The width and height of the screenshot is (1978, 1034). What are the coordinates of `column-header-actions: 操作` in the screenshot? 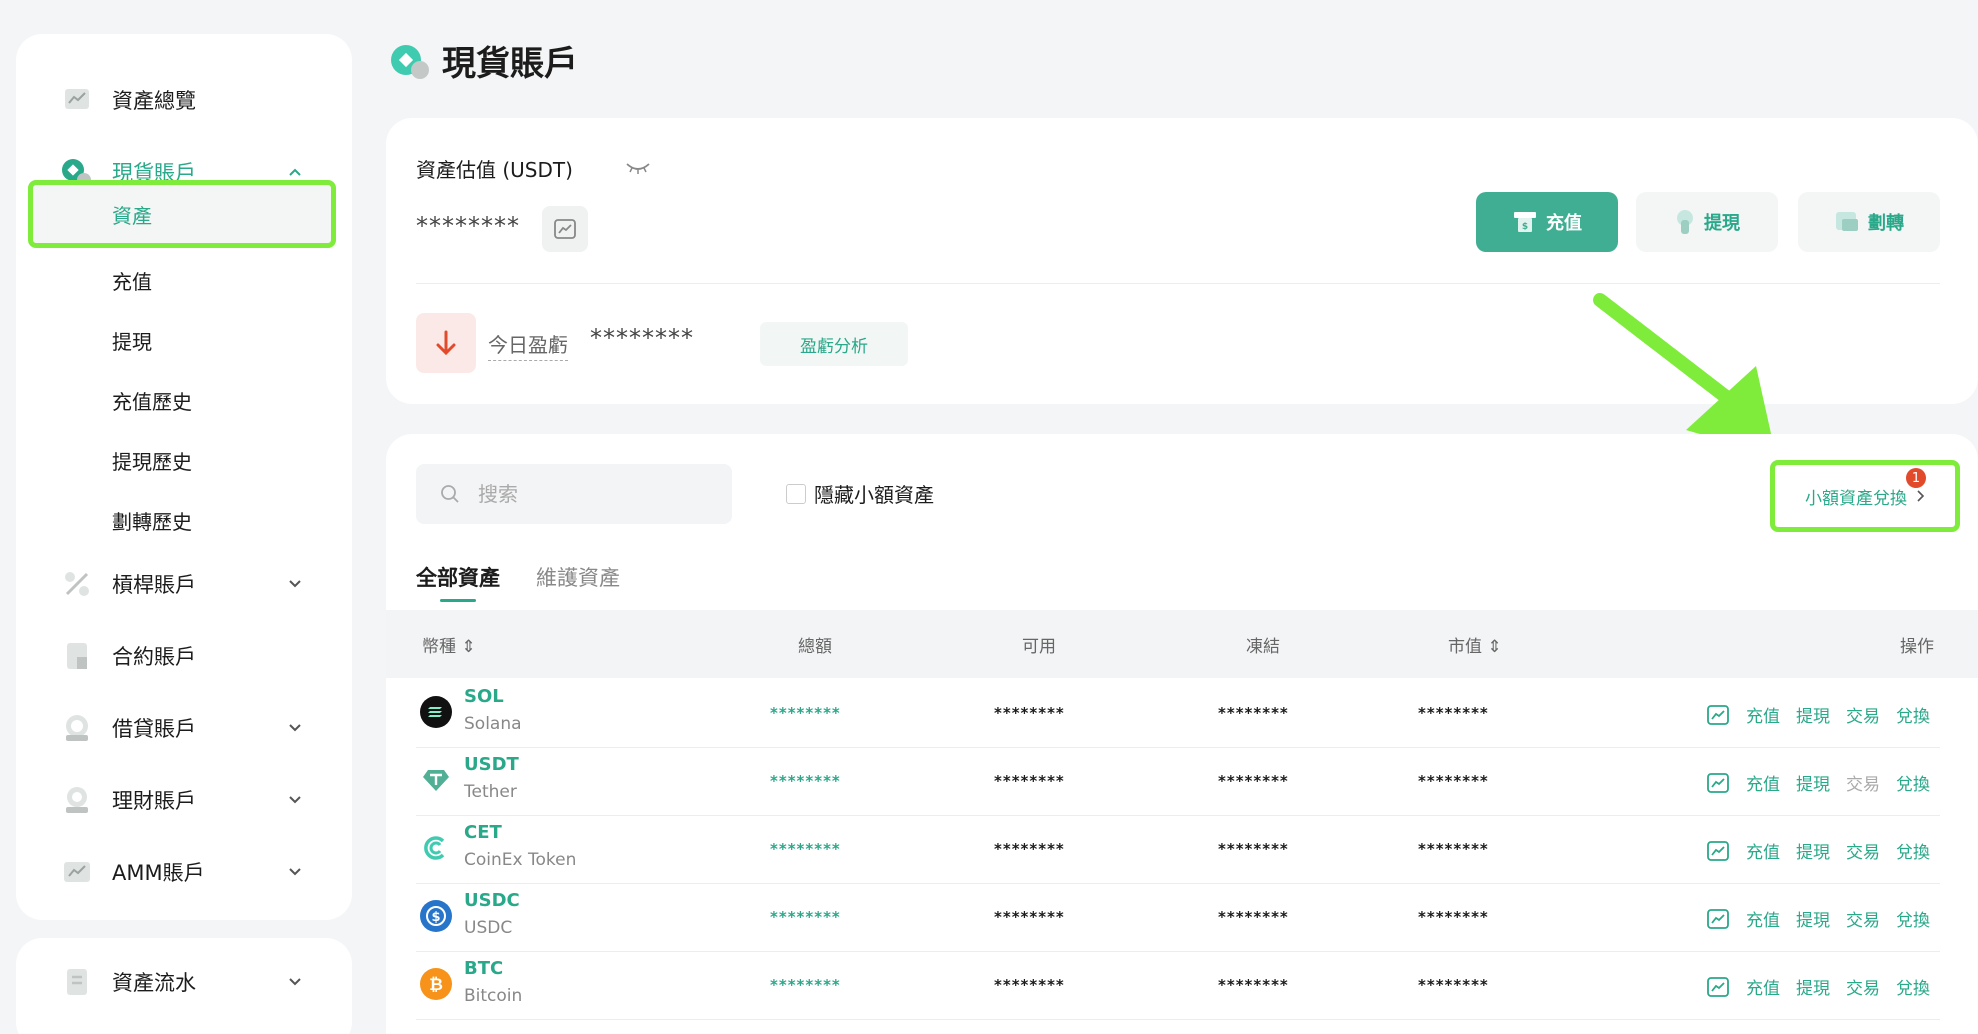 It's located at (1917, 647).